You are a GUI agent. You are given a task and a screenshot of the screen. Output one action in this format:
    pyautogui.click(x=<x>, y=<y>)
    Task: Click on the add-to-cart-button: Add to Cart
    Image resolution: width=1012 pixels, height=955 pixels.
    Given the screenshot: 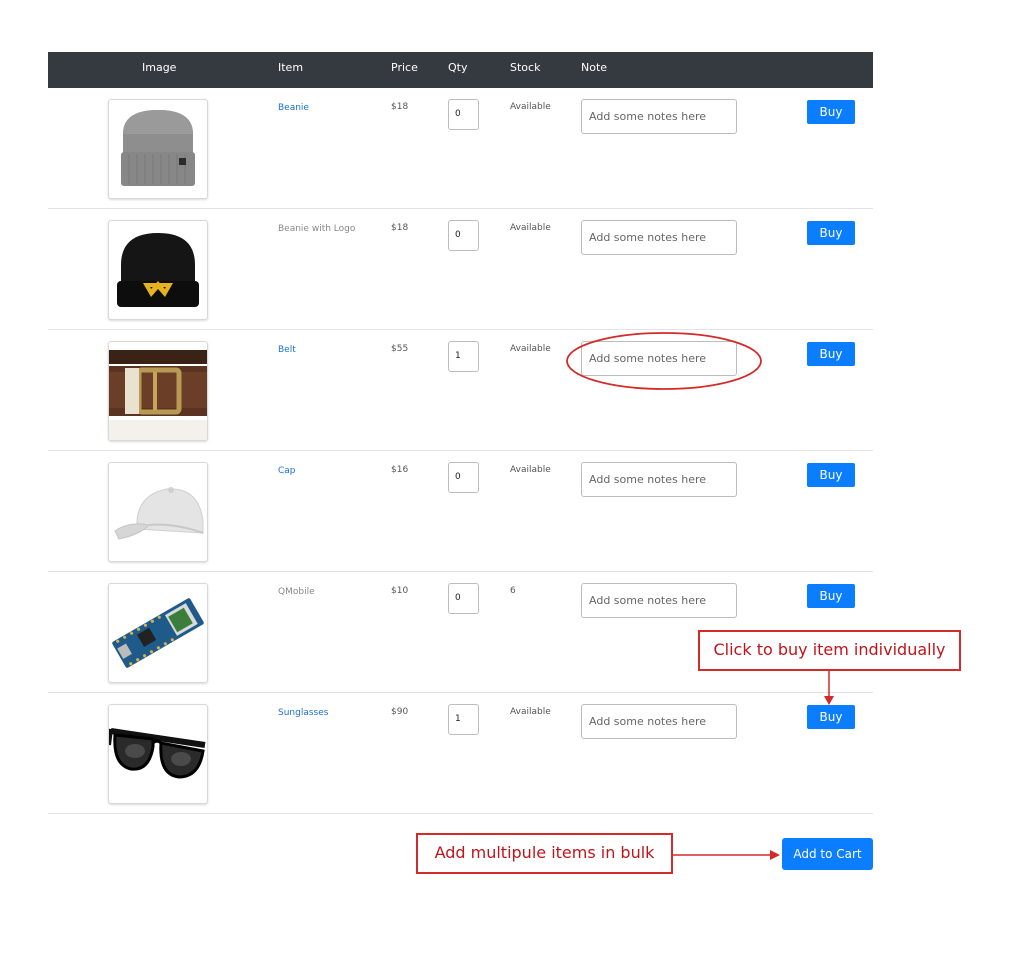 What is the action you would take?
    pyautogui.click(x=827, y=854)
    